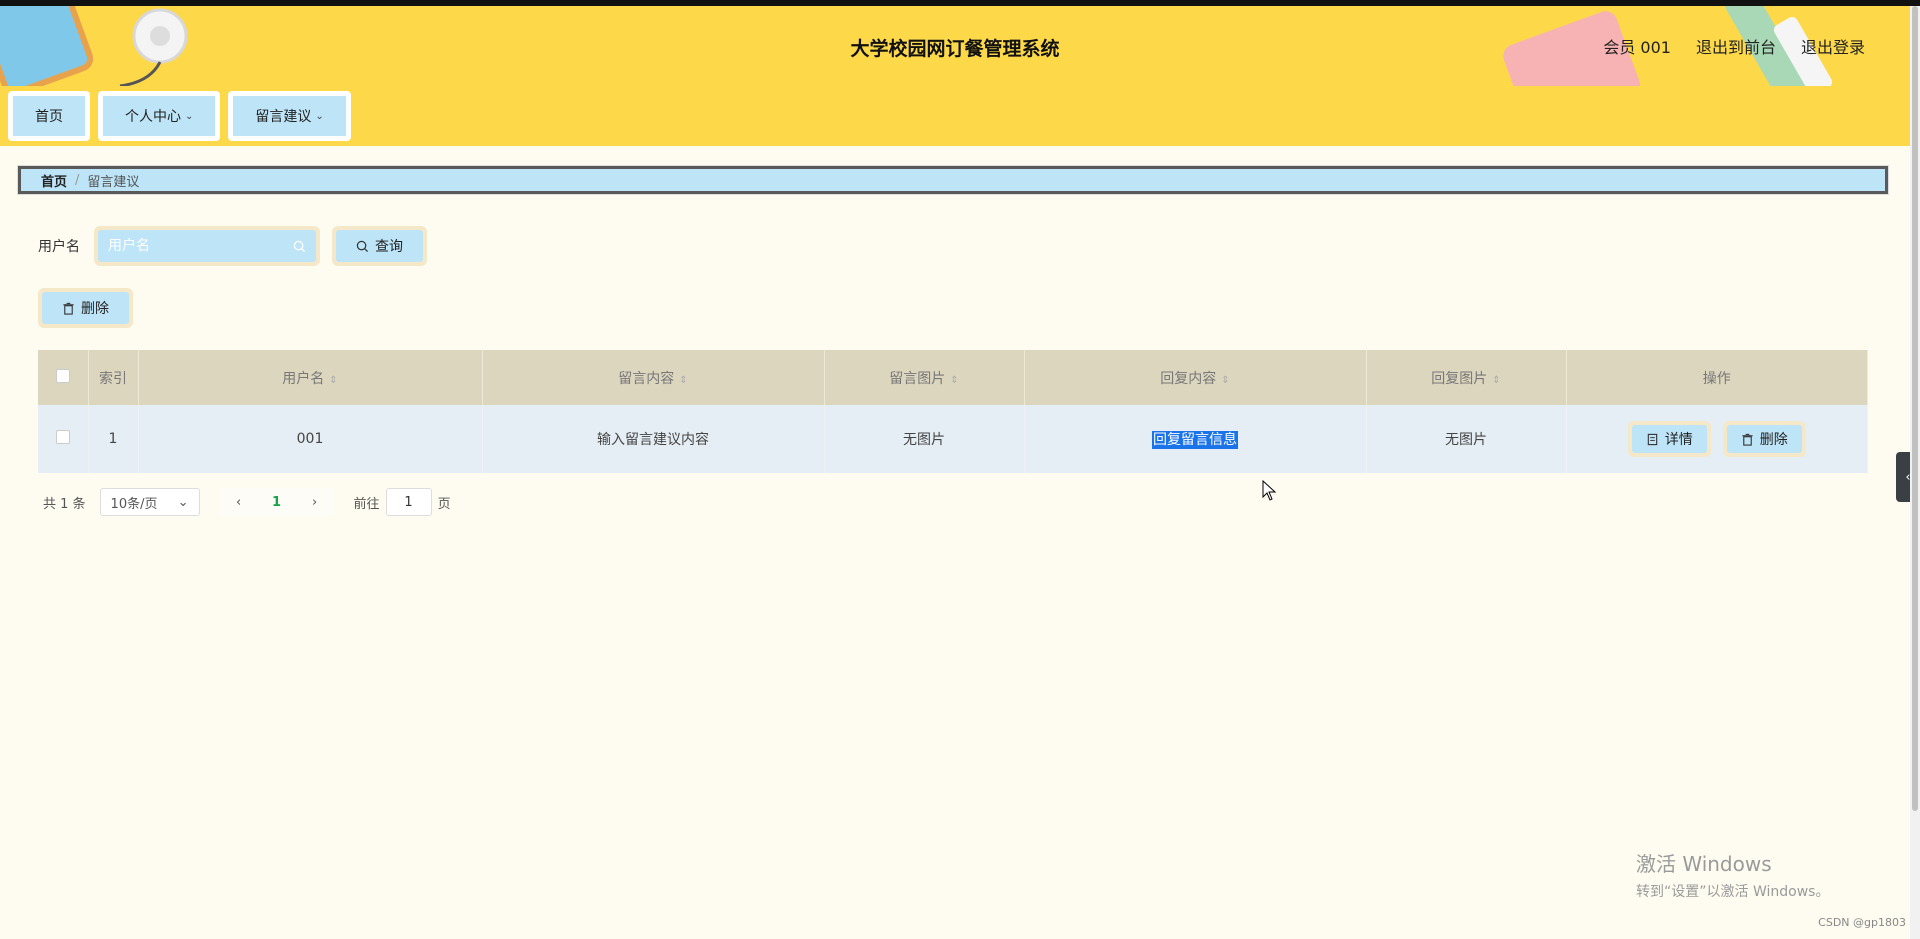  What do you see at coordinates (953, 180) in the screenshot?
I see `breadcrumb: 首页 / 留言建议` at bounding box center [953, 180].